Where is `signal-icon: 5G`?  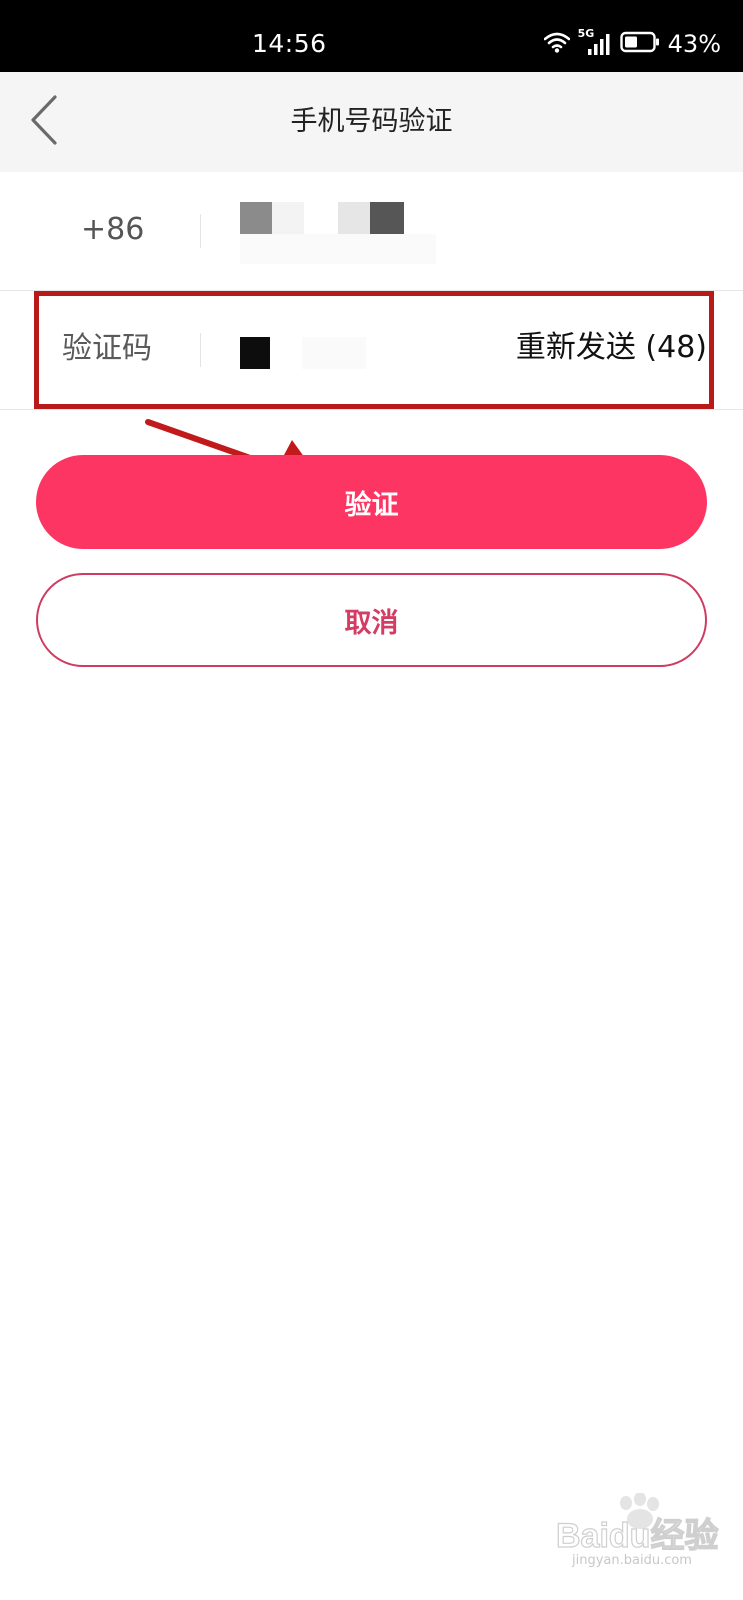 signal-icon: 5G is located at coordinates (595, 43).